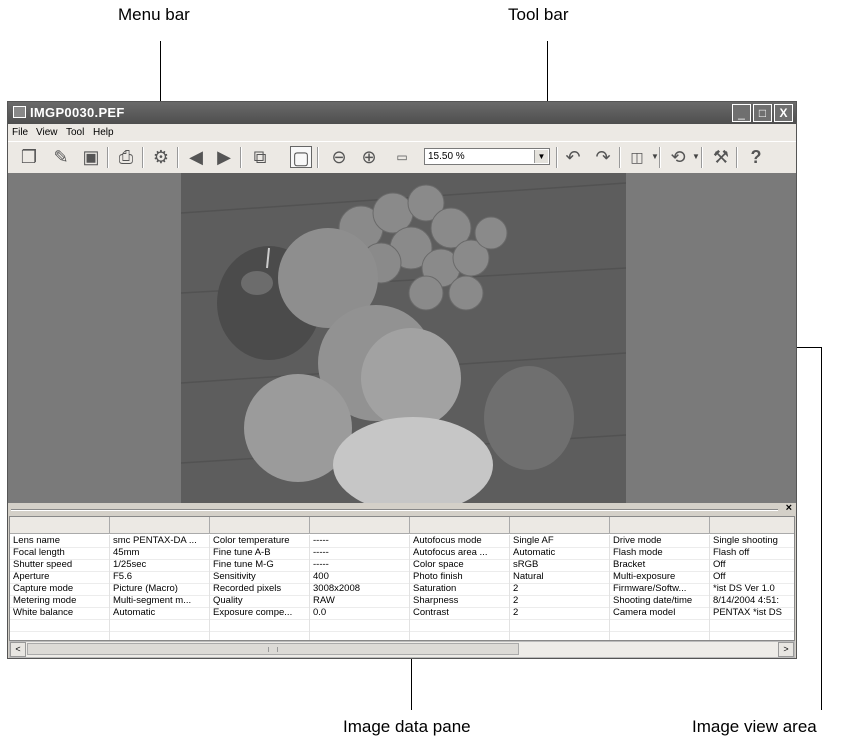 The image size is (859, 742). Describe the element at coordinates (360, 589) in the screenshot. I see `property-value-cell: 3008x2008` at that location.